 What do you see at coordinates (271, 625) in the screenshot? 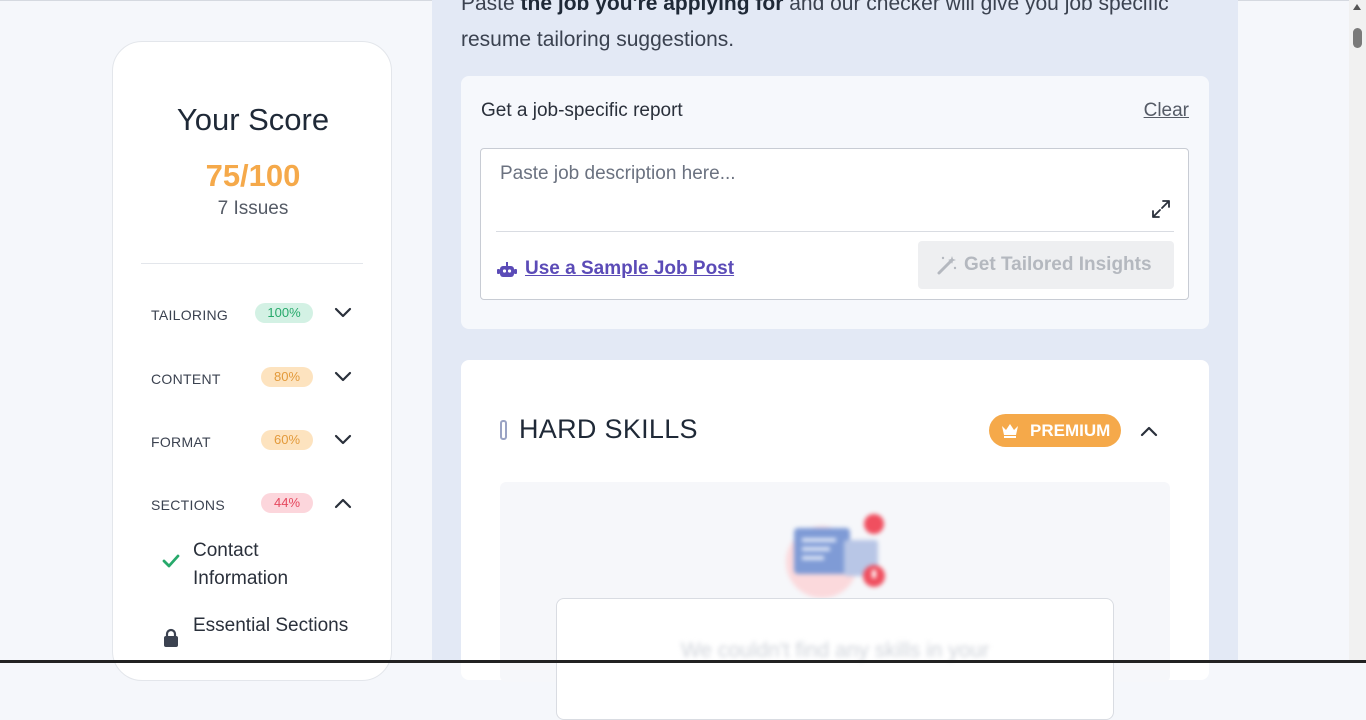
I see `section-item-label: Essential Sections` at bounding box center [271, 625].